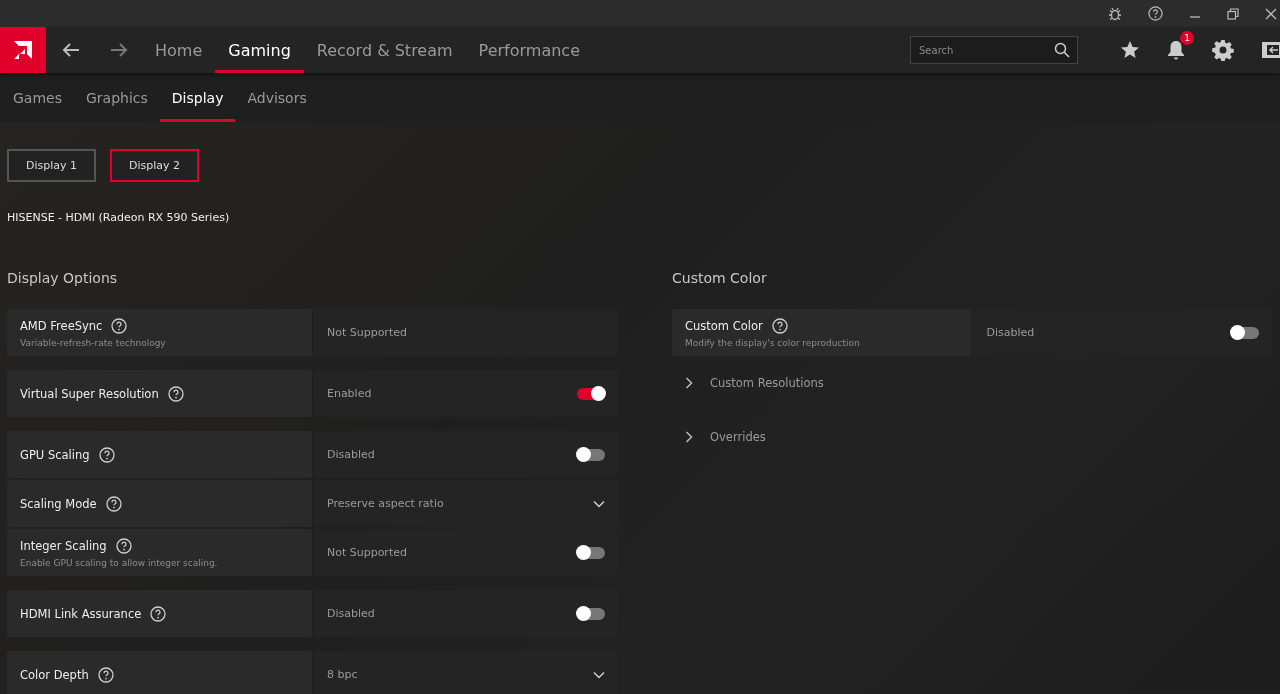 Image resolution: width=1280 pixels, height=694 pixels. I want to click on section-title: Custom Color, so click(720, 278).